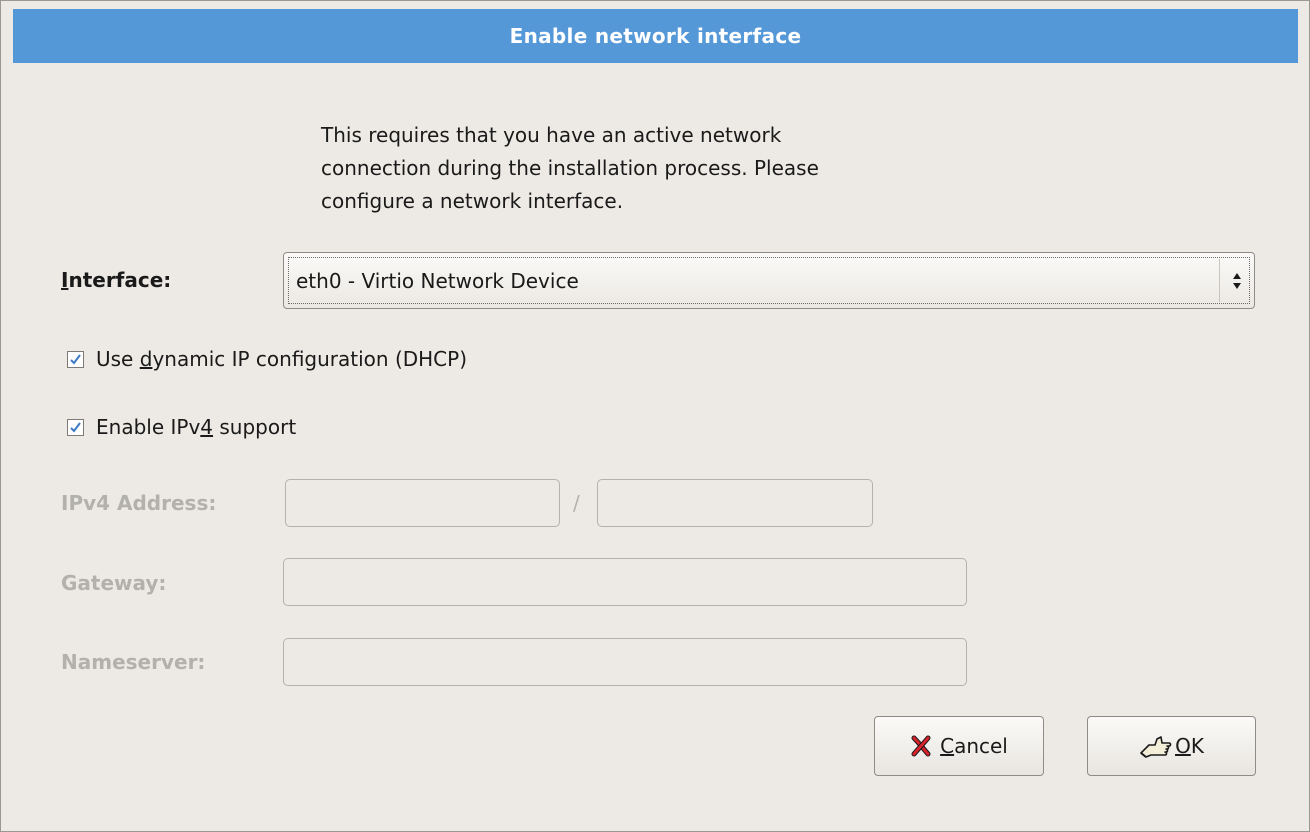 The image size is (1310, 832). Describe the element at coordinates (114, 583) in the screenshot. I see `gateway-label: Gateway:` at that location.